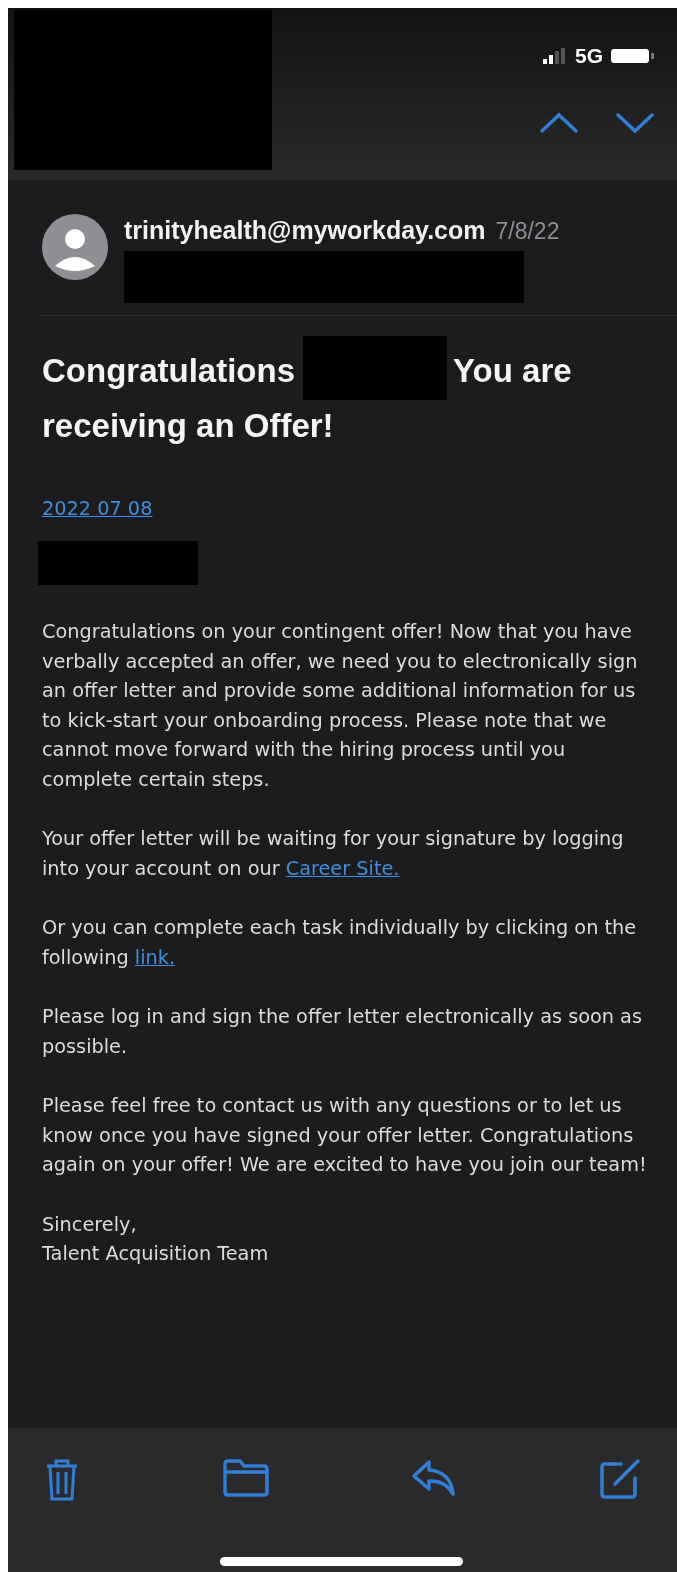 The height and width of the screenshot is (1572, 677). I want to click on date-link: 2022 07 08, so click(97, 508).